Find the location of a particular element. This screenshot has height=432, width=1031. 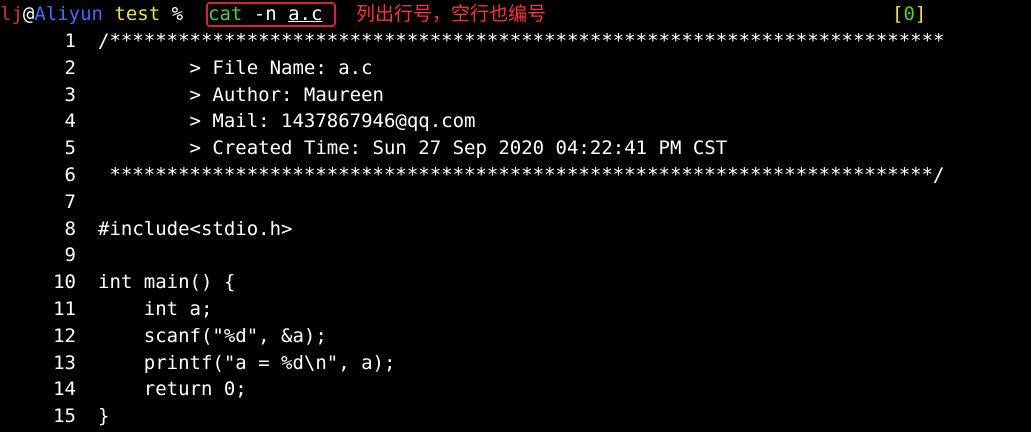

line-number: 12 is located at coordinates (64, 336).